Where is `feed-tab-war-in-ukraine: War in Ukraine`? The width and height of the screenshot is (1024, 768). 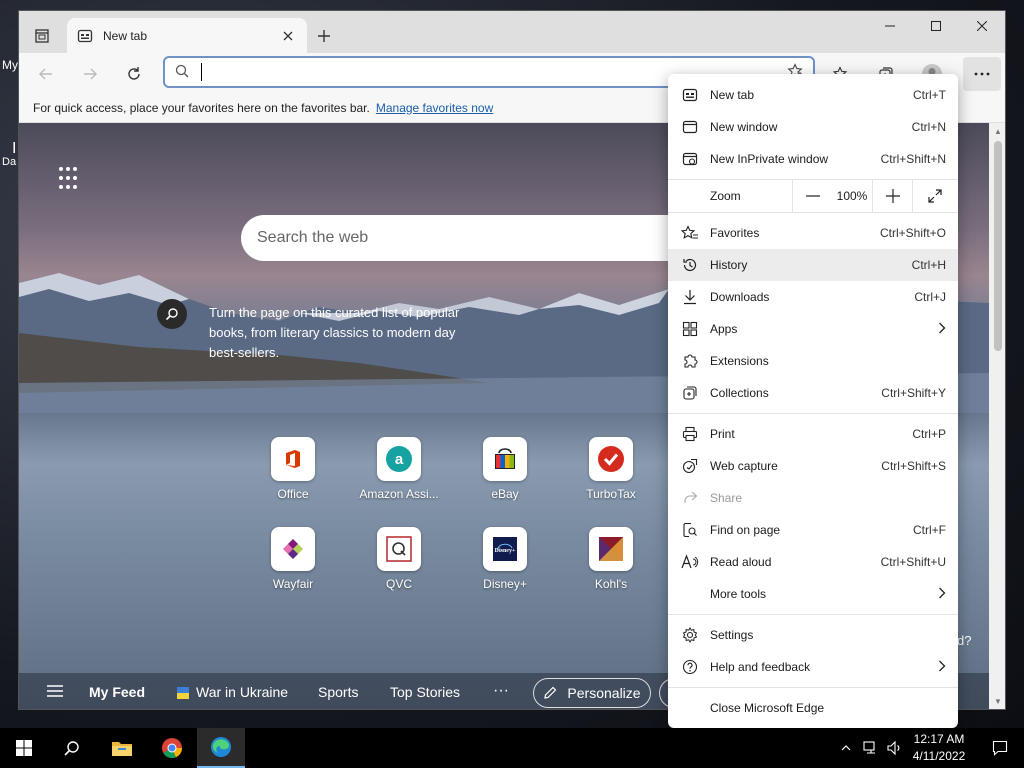 feed-tab-war-in-ukraine: War in Ukraine is located at coordinates (242, 692).